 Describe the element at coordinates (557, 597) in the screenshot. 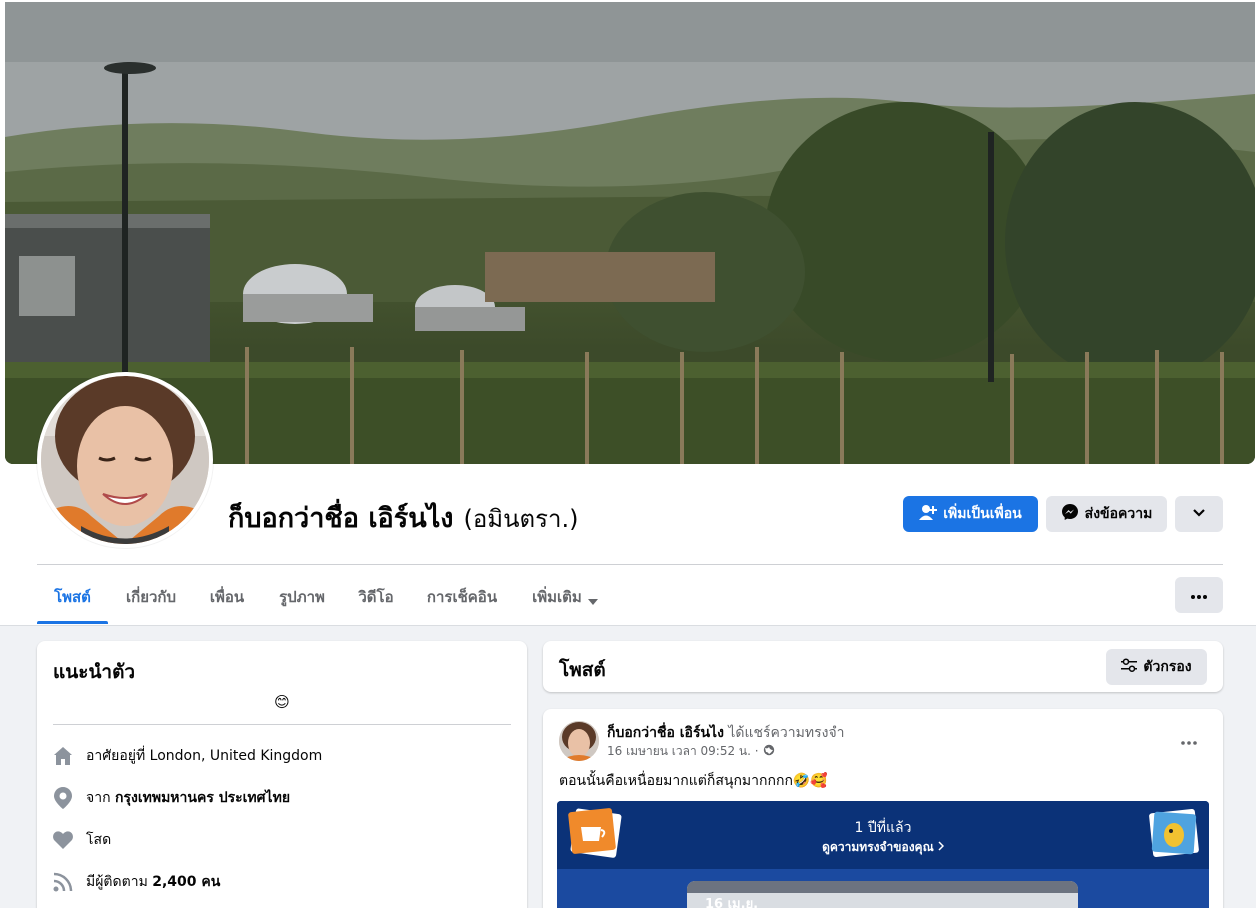

I see `tab-label: เพิ่มเติม` at that location.